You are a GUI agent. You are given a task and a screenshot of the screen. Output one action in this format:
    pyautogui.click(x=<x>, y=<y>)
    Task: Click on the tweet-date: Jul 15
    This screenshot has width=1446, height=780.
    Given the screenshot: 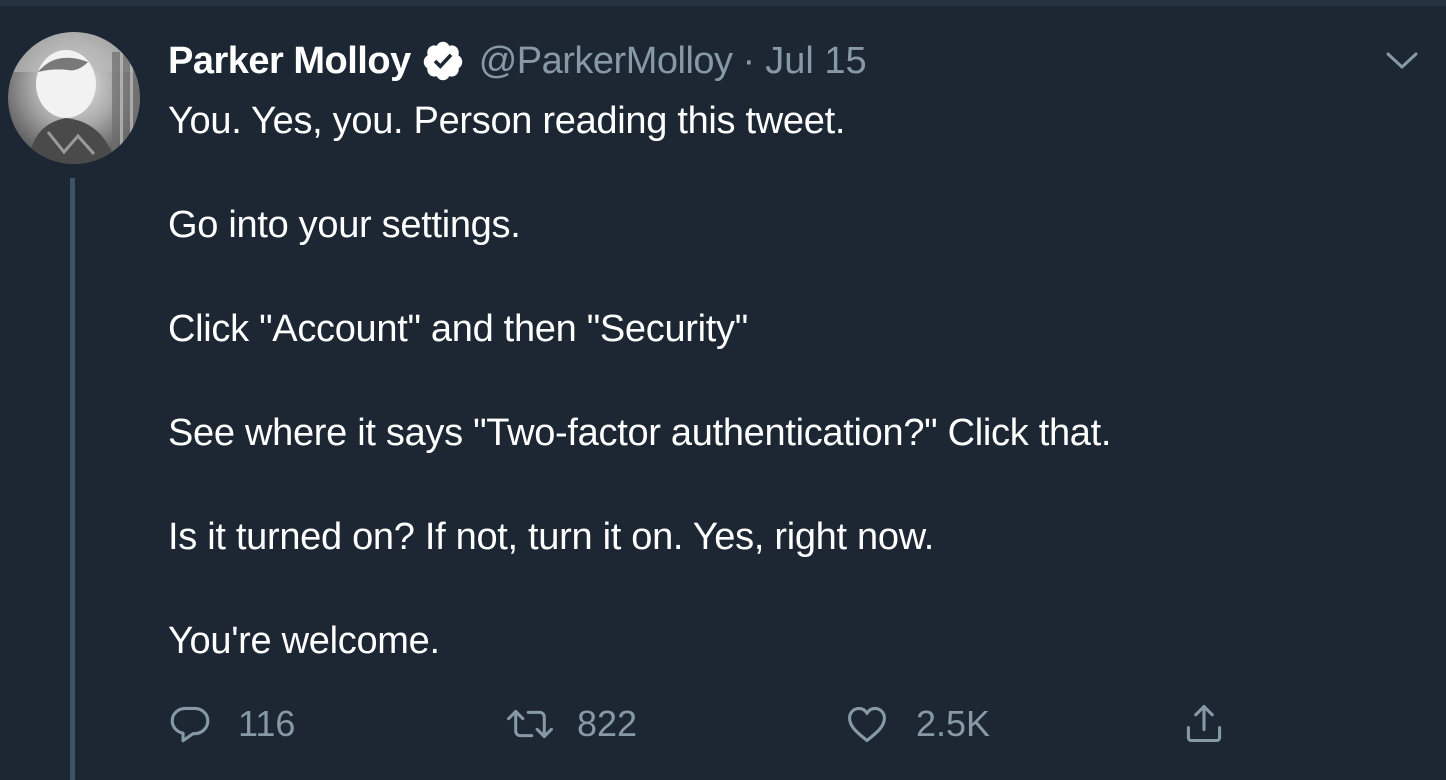 What is the action you would take?
    pyautogui.click(x=815, y=61)
    